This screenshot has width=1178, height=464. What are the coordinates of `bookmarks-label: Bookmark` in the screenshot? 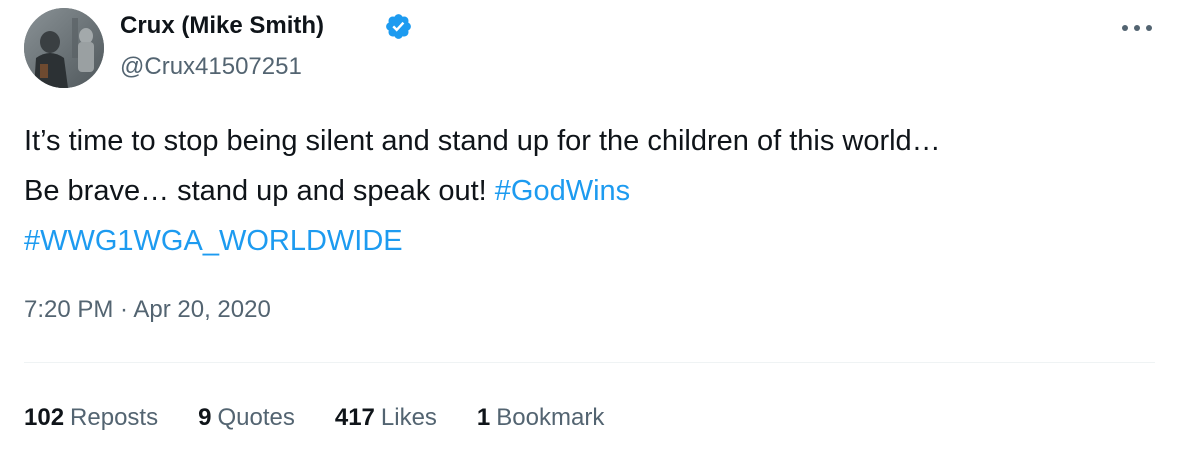 It's located at (550, 417).